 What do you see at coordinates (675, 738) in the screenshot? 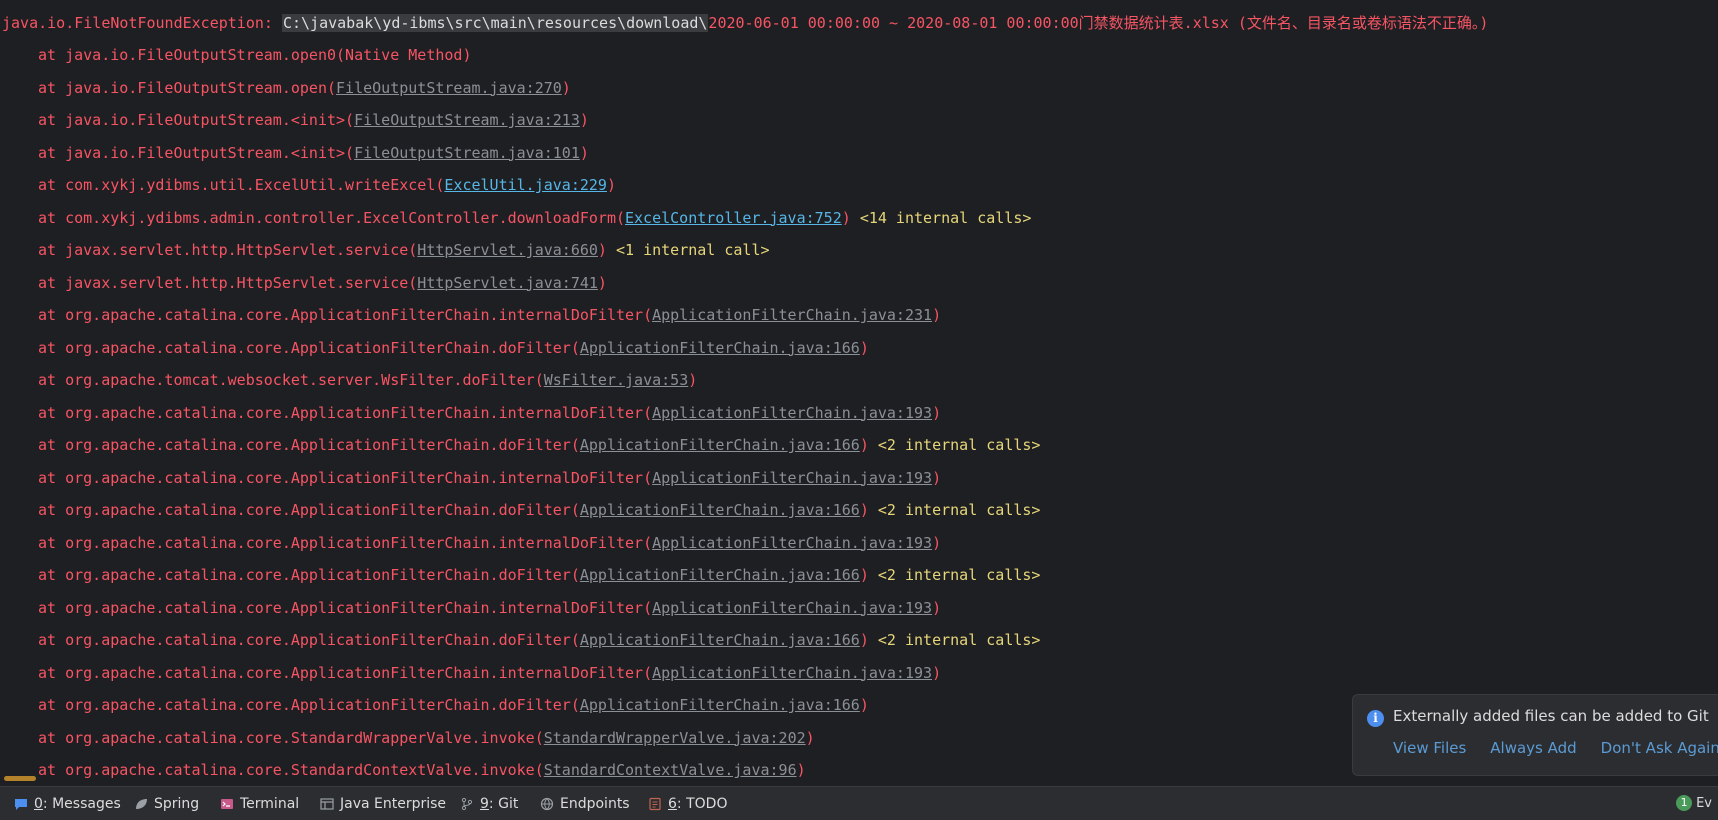
I see `frame-source-link: StandardWrapperValve.java:202` at bounding box center [675, 738].